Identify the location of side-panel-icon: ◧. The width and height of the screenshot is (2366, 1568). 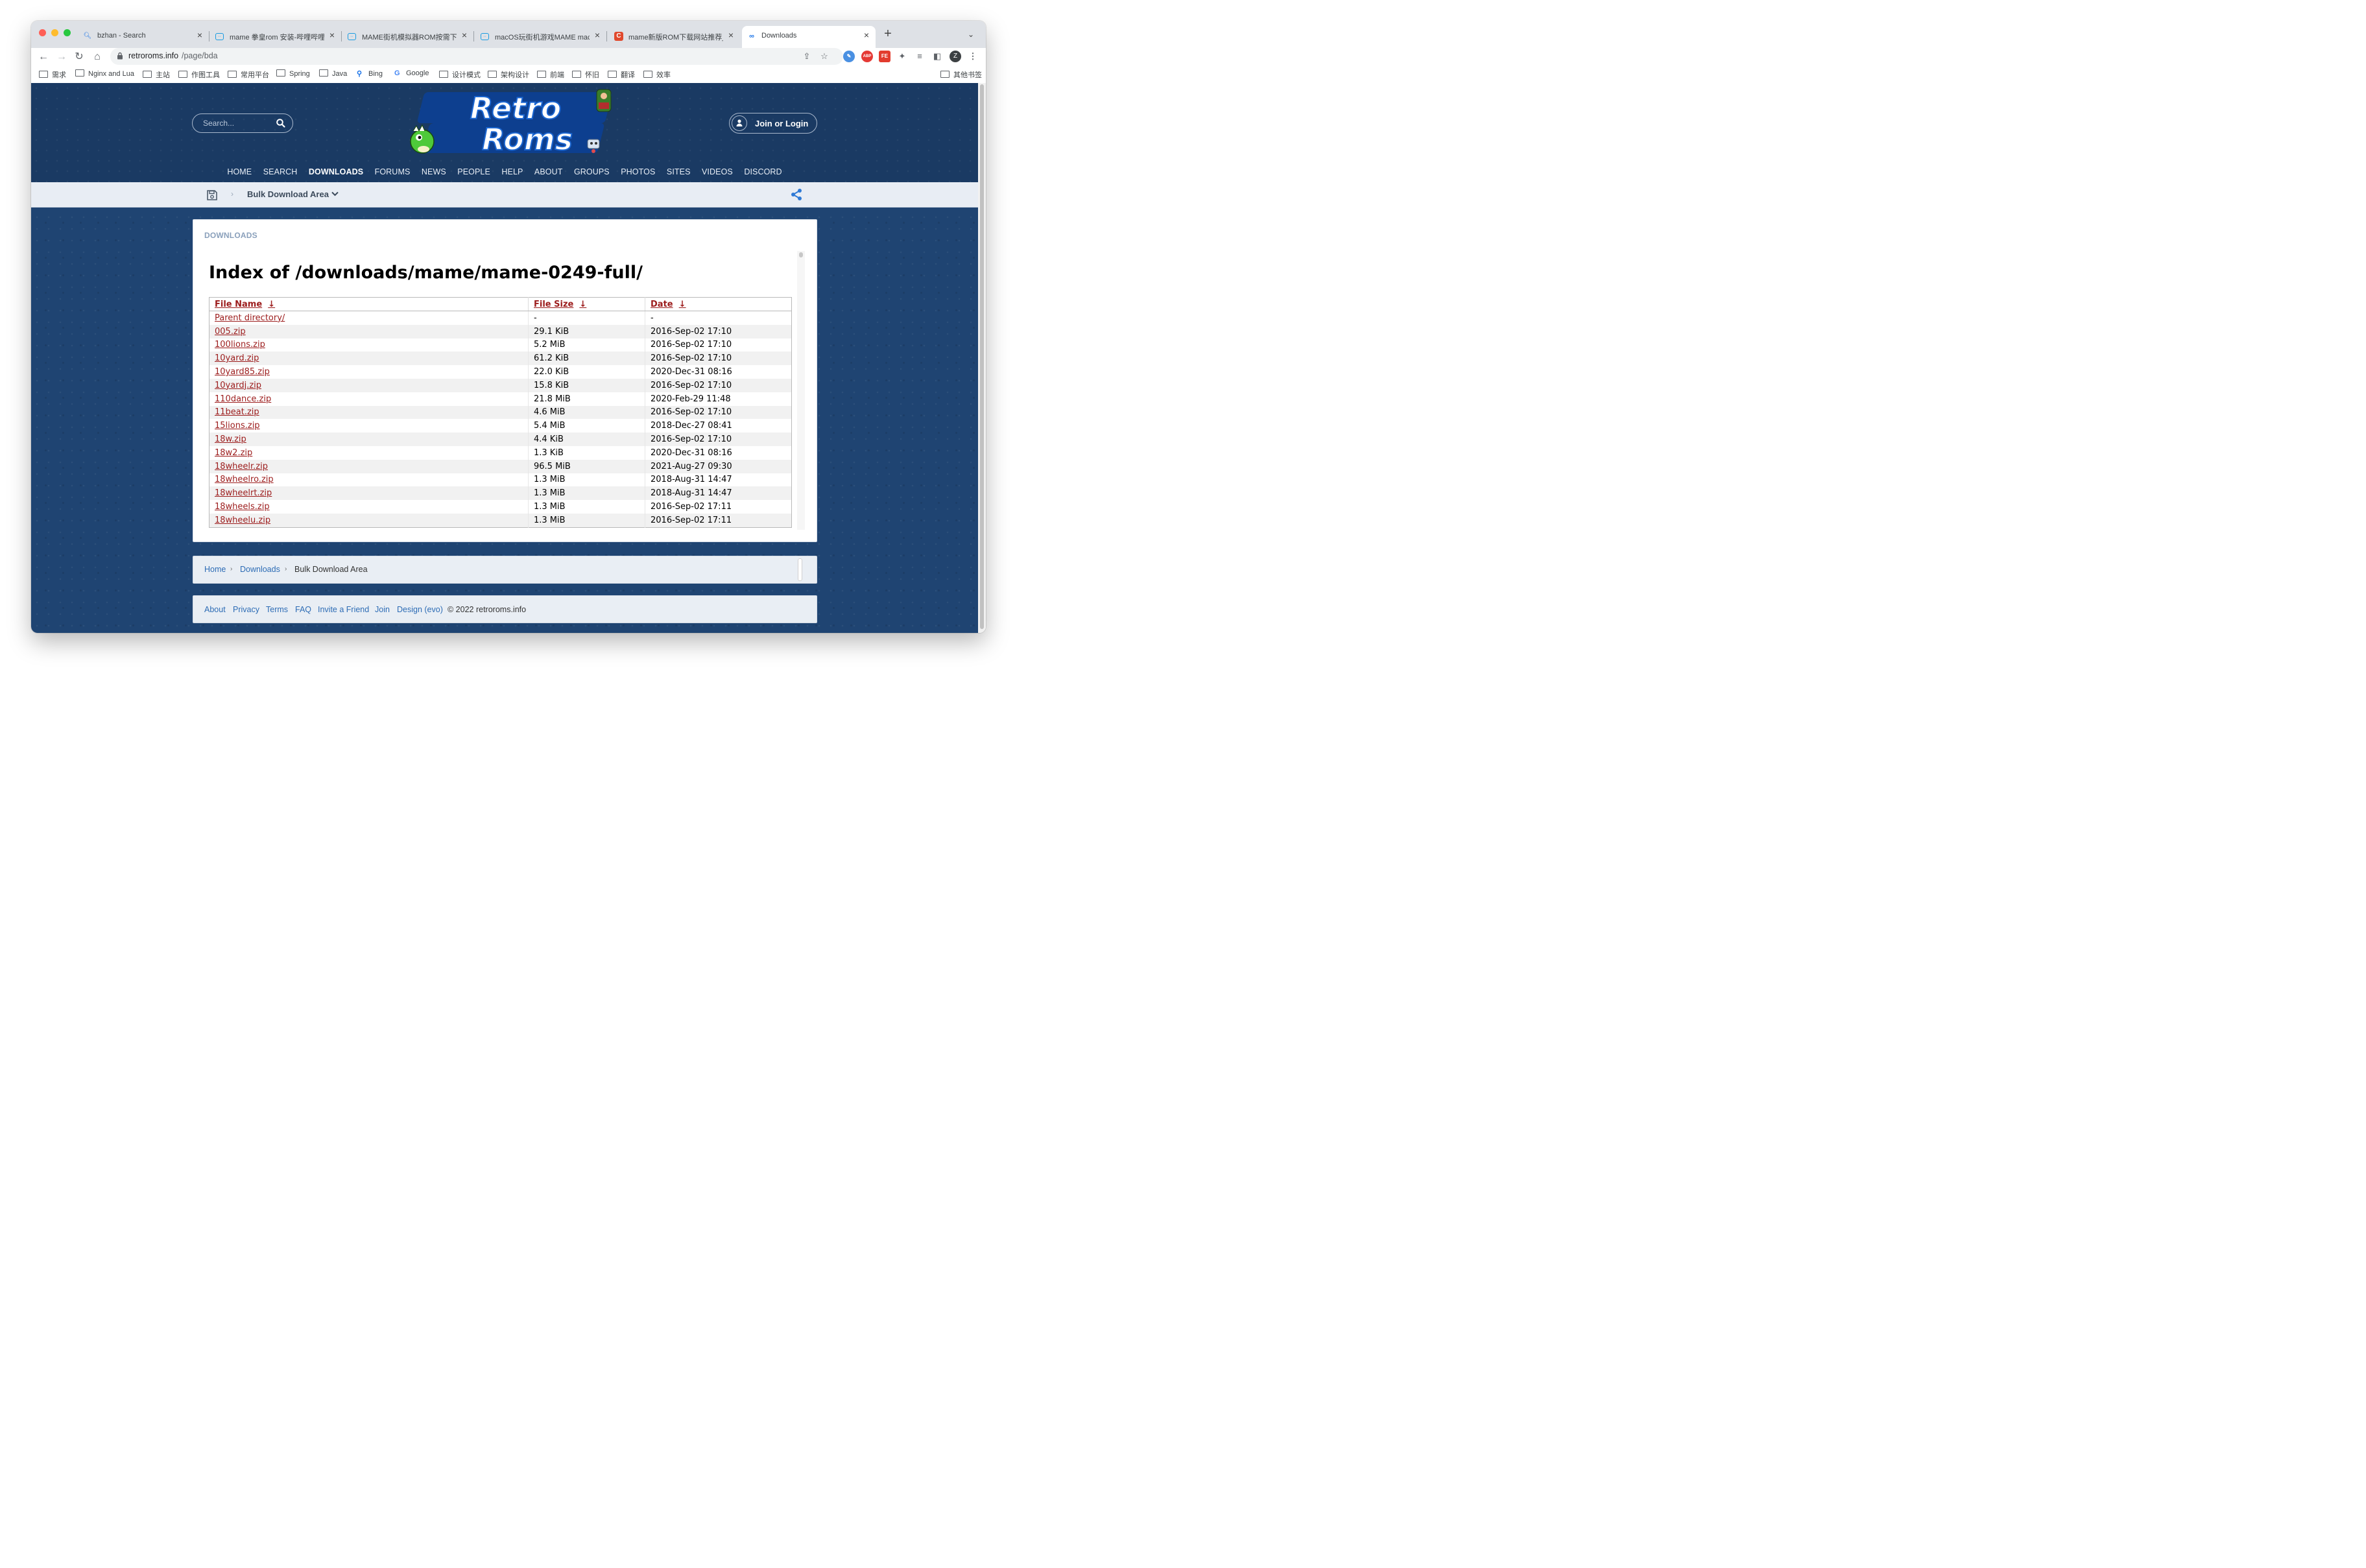
(937, 56).